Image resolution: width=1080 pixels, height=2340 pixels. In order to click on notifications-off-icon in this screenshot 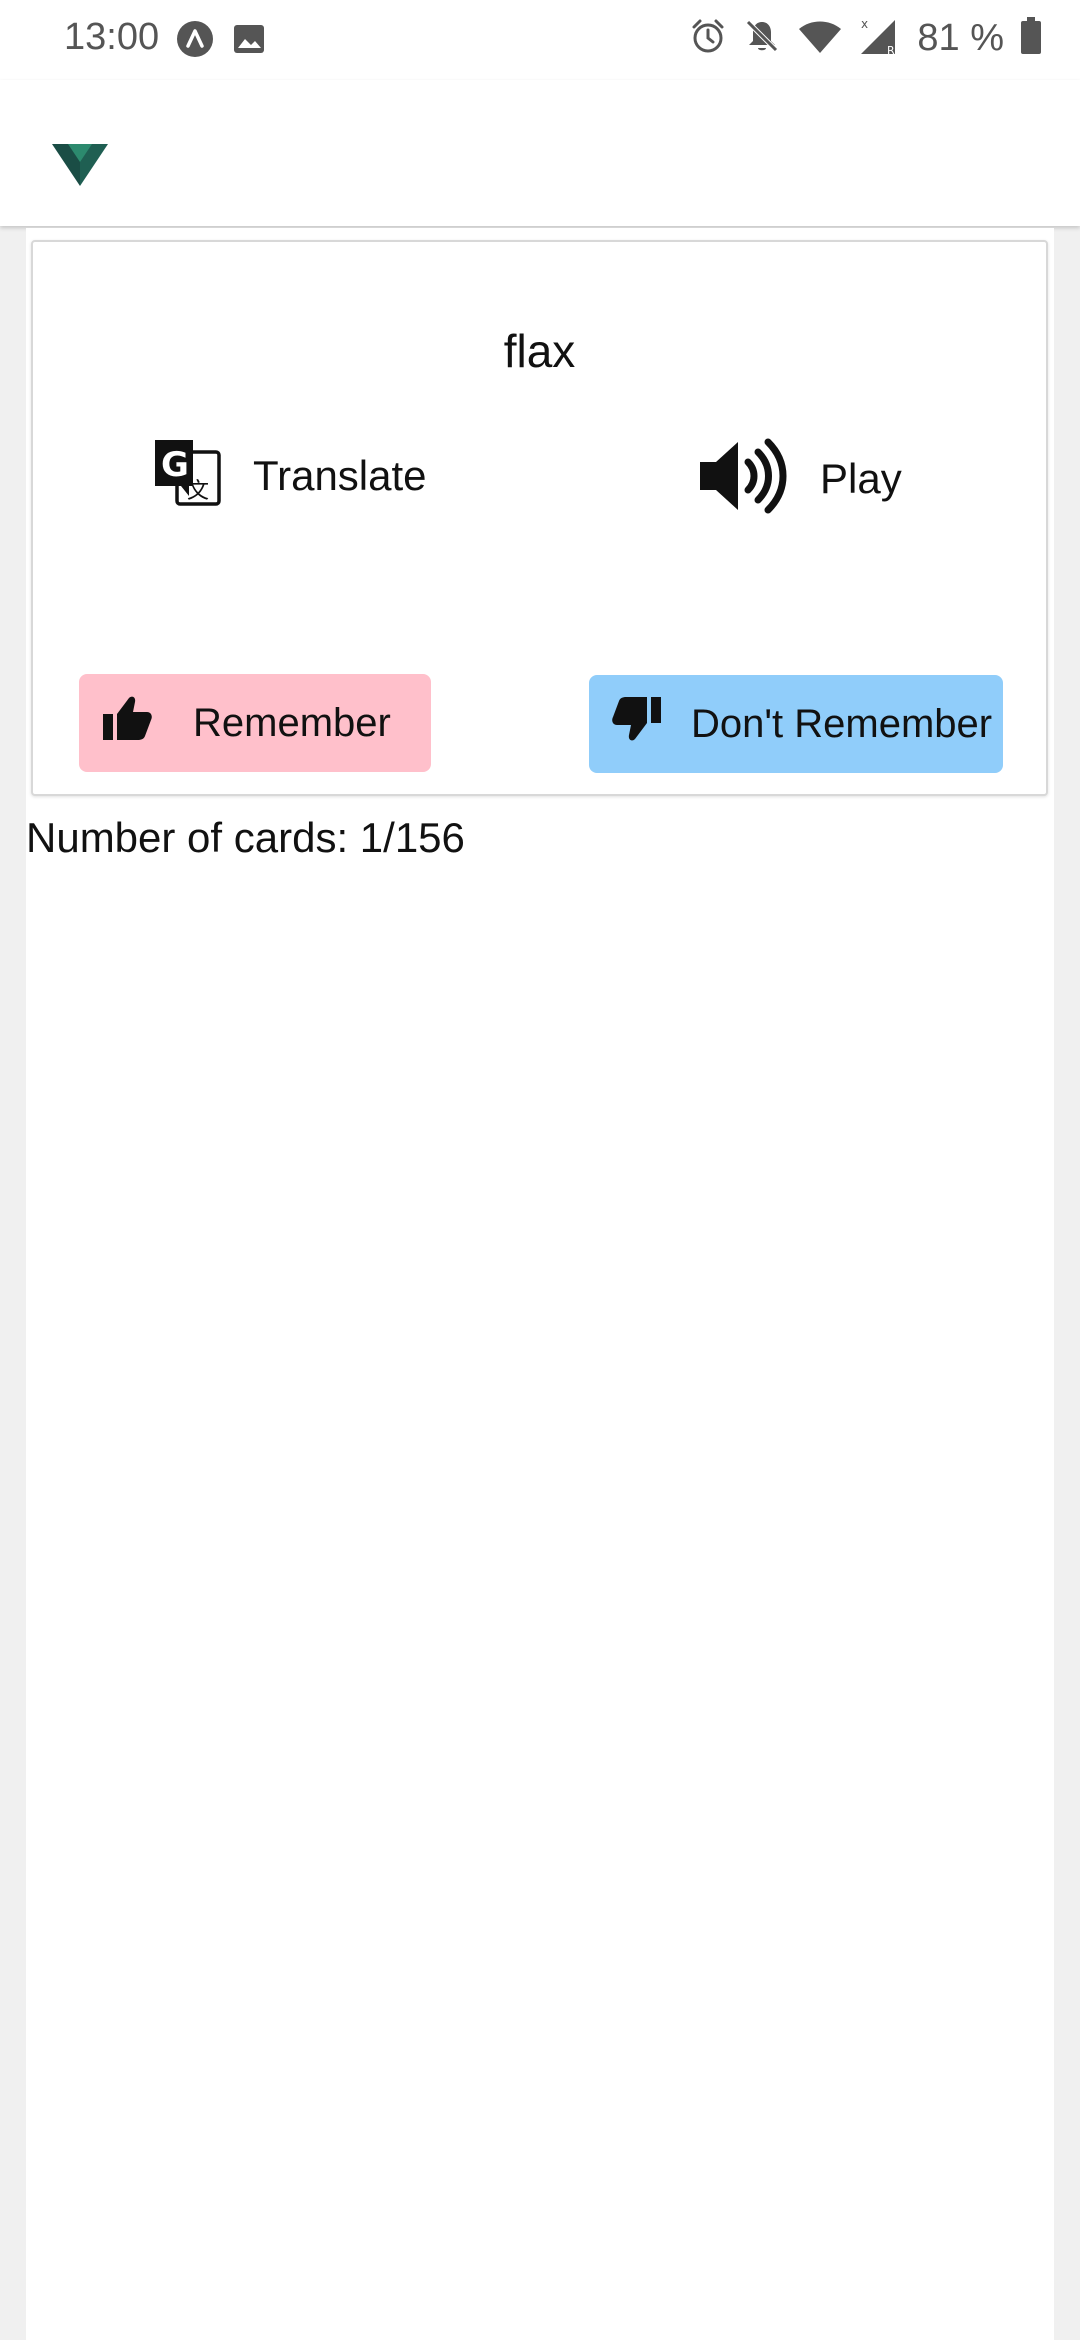, I will do `click(762, 38)`.